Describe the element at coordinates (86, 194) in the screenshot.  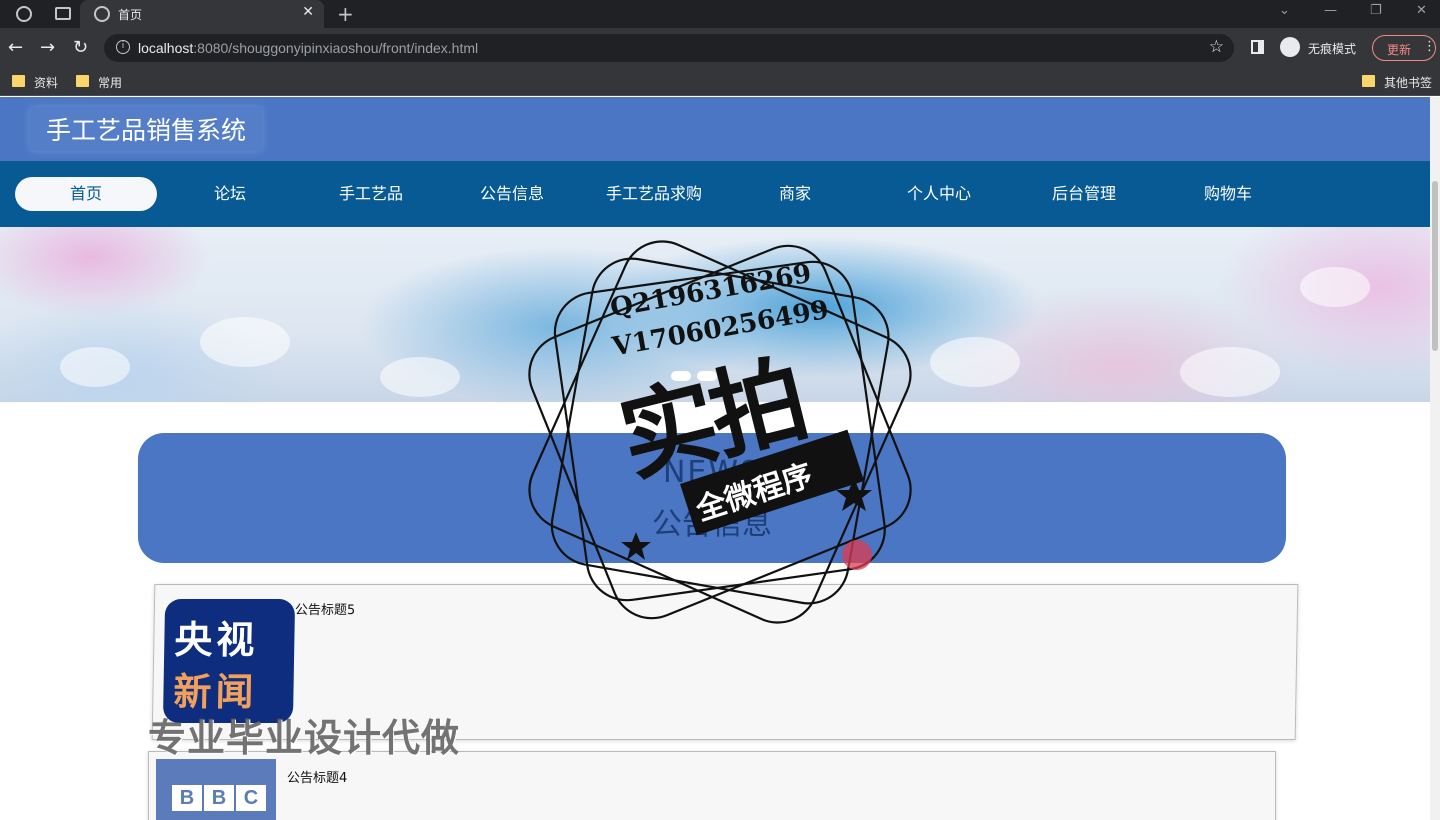
I see `nav-item-home: 首页` at that location.